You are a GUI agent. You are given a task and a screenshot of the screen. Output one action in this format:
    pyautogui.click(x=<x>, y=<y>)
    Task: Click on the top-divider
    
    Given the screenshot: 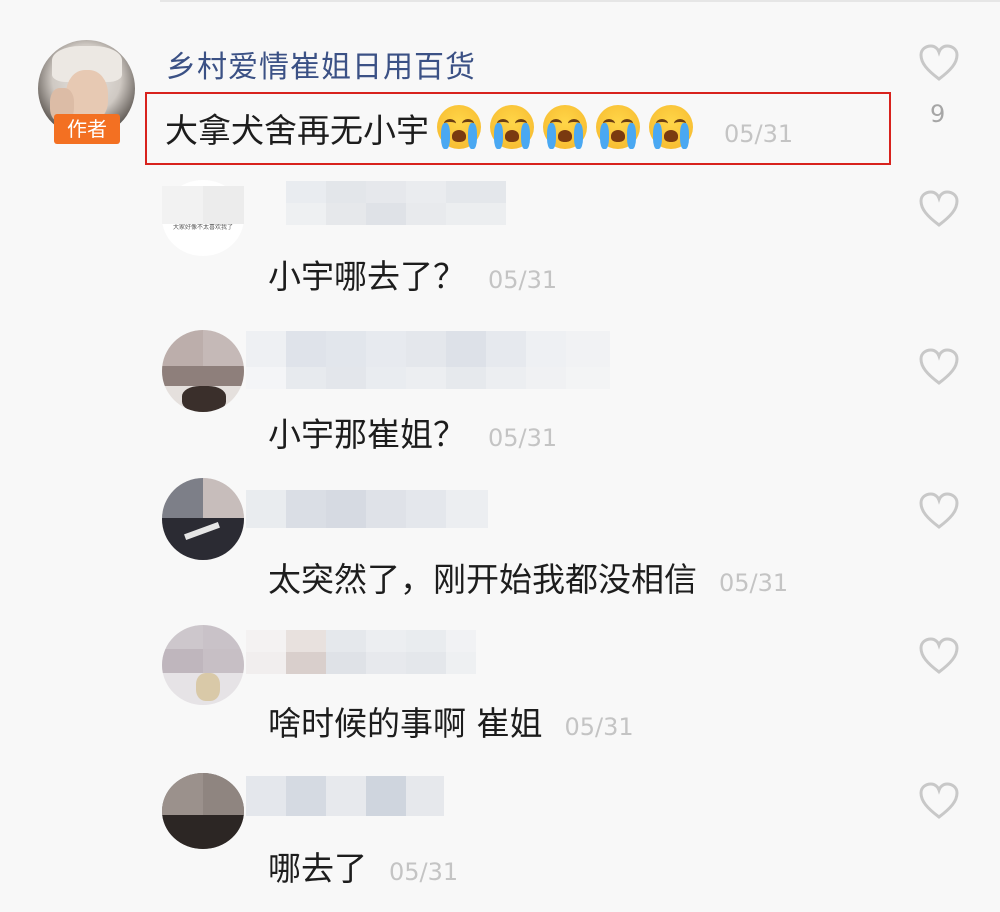 What is the action you would take?
    pyautogui.click(x=580, y=1)
    